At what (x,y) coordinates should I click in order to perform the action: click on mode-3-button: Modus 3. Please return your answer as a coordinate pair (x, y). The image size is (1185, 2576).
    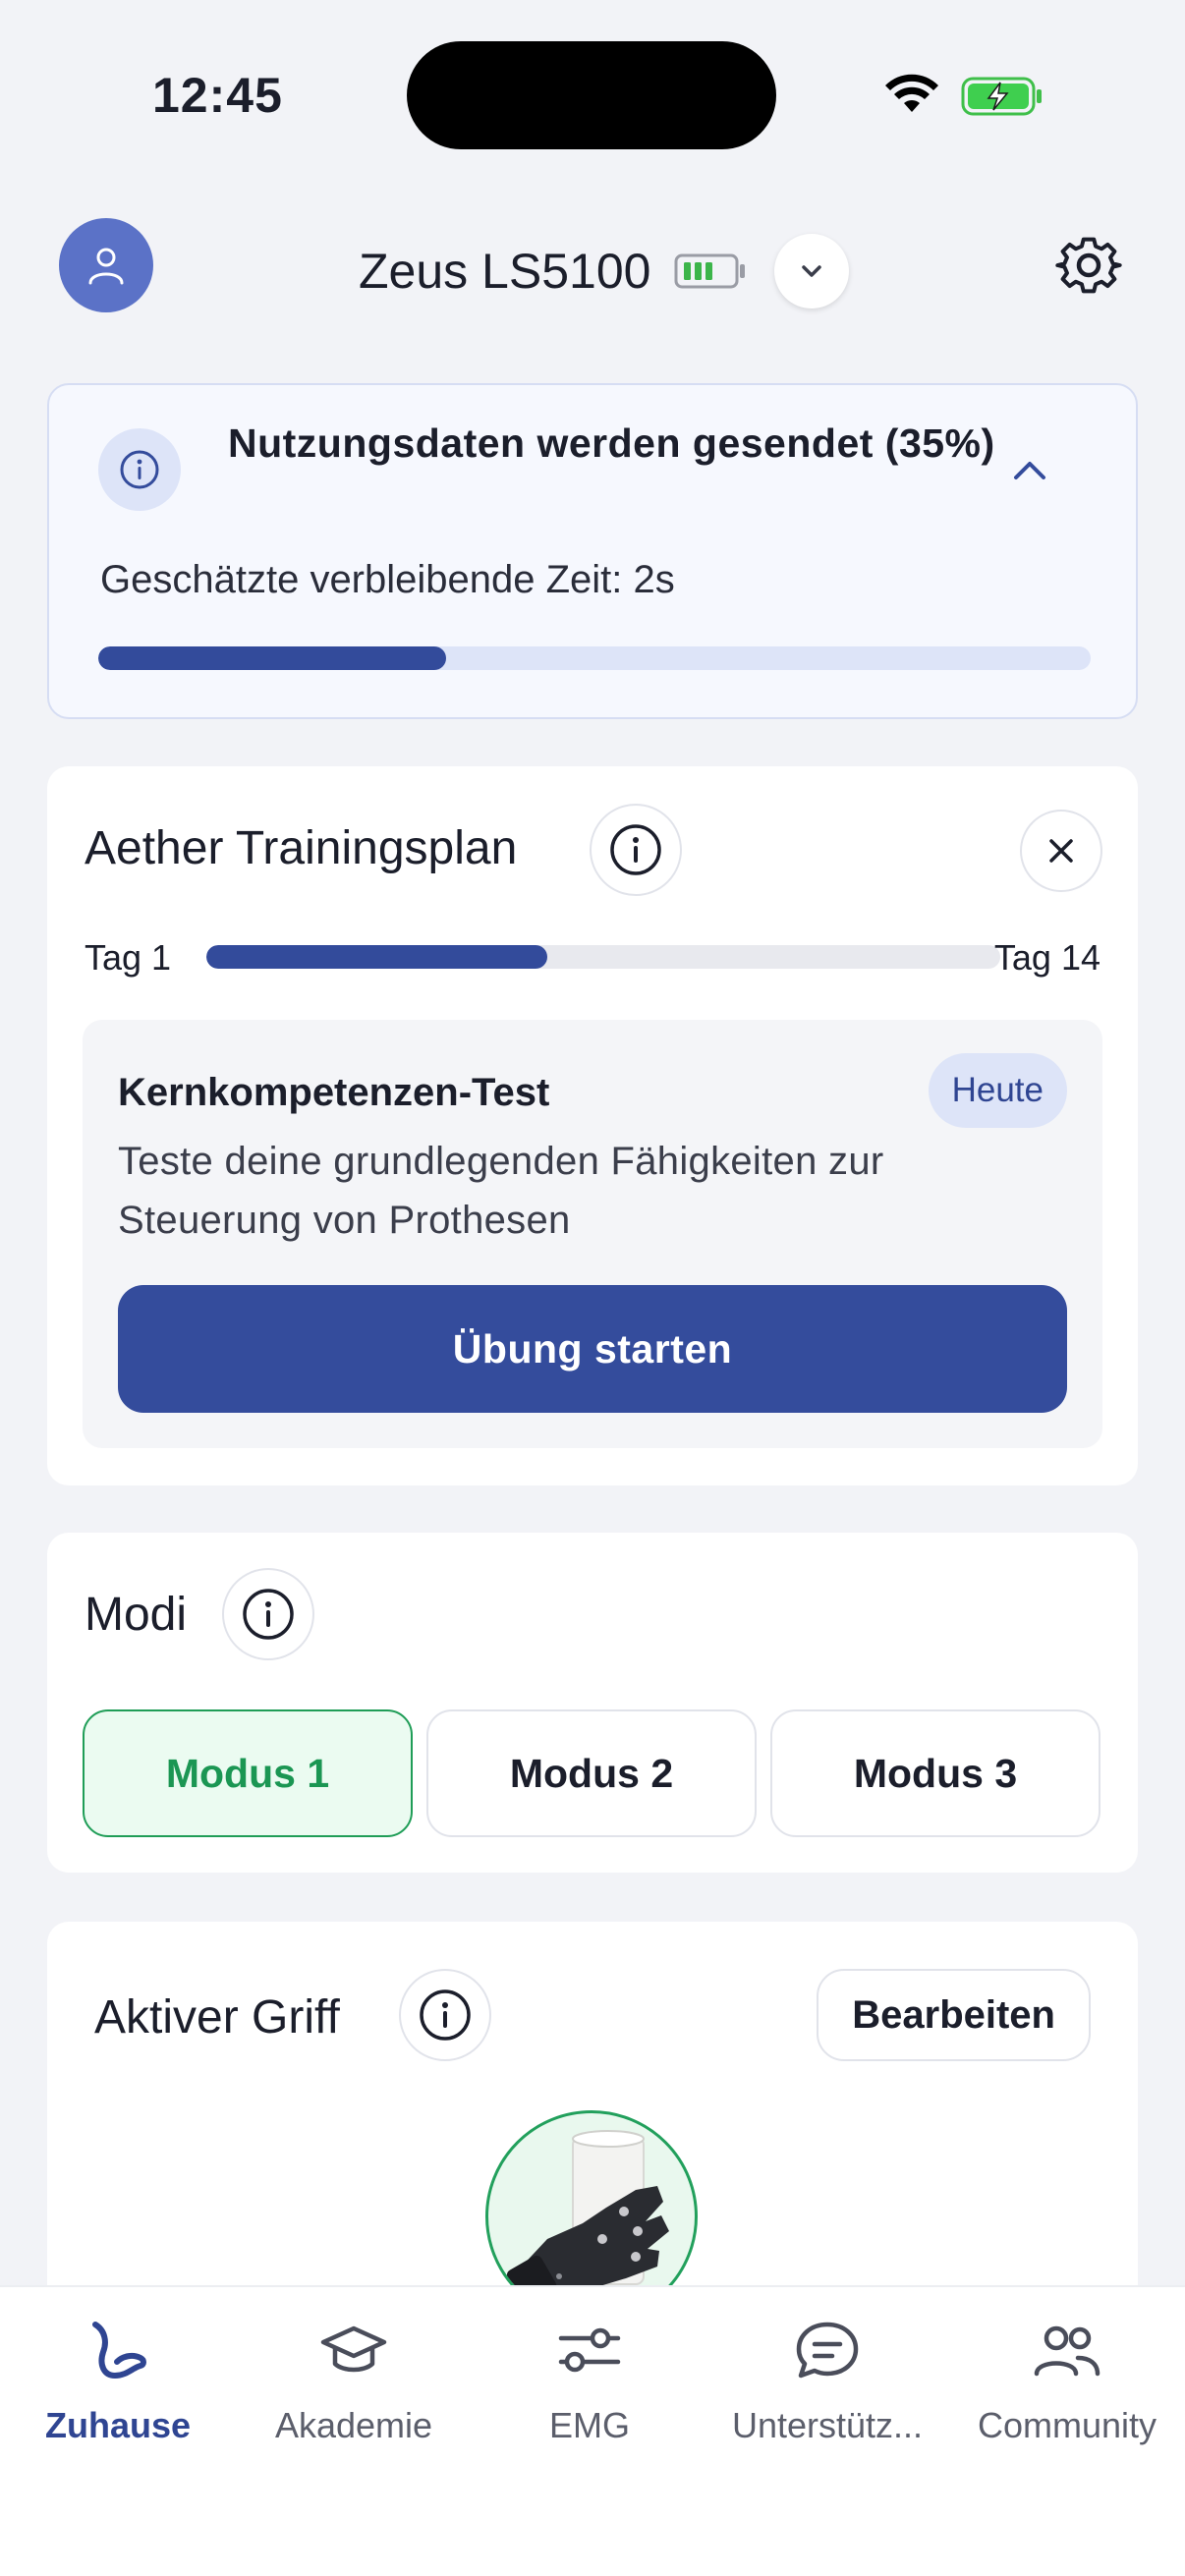
    Looking at the image, I should click on (935, 1773).